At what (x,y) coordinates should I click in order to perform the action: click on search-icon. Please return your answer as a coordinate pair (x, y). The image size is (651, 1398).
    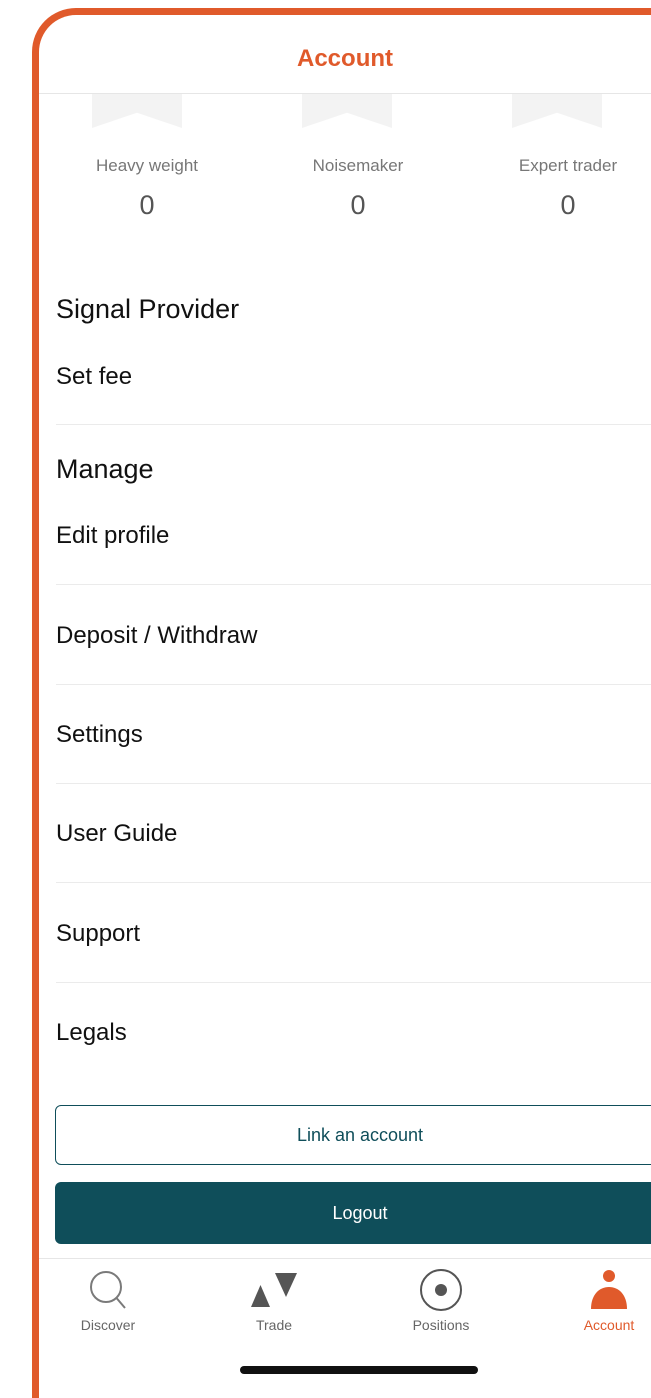
    Looking at the image, I should click on (108, 1290).